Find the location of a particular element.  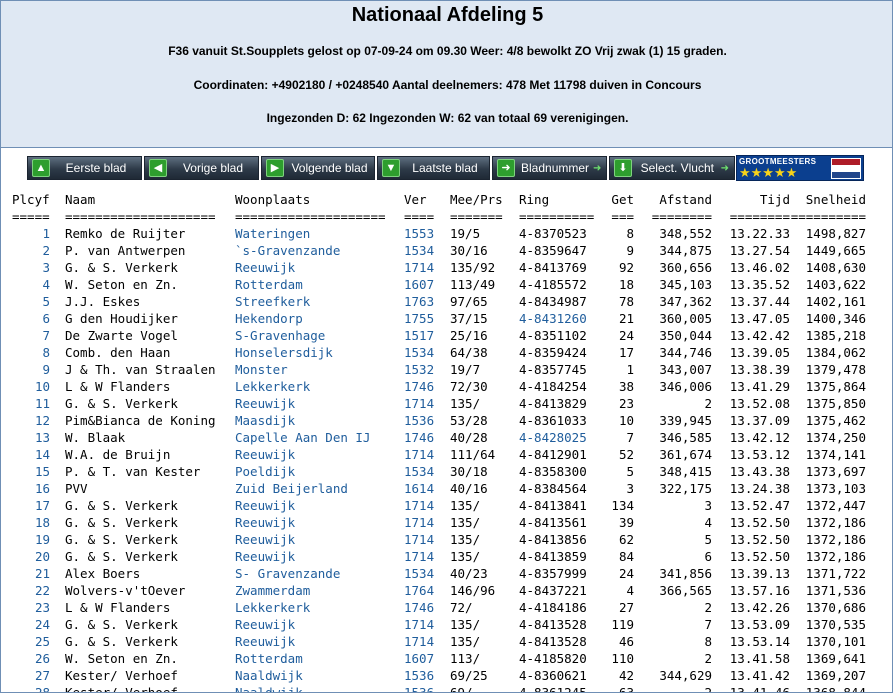

last-page-button: ▼ Laatste blad is located at coordinates (433, 168).